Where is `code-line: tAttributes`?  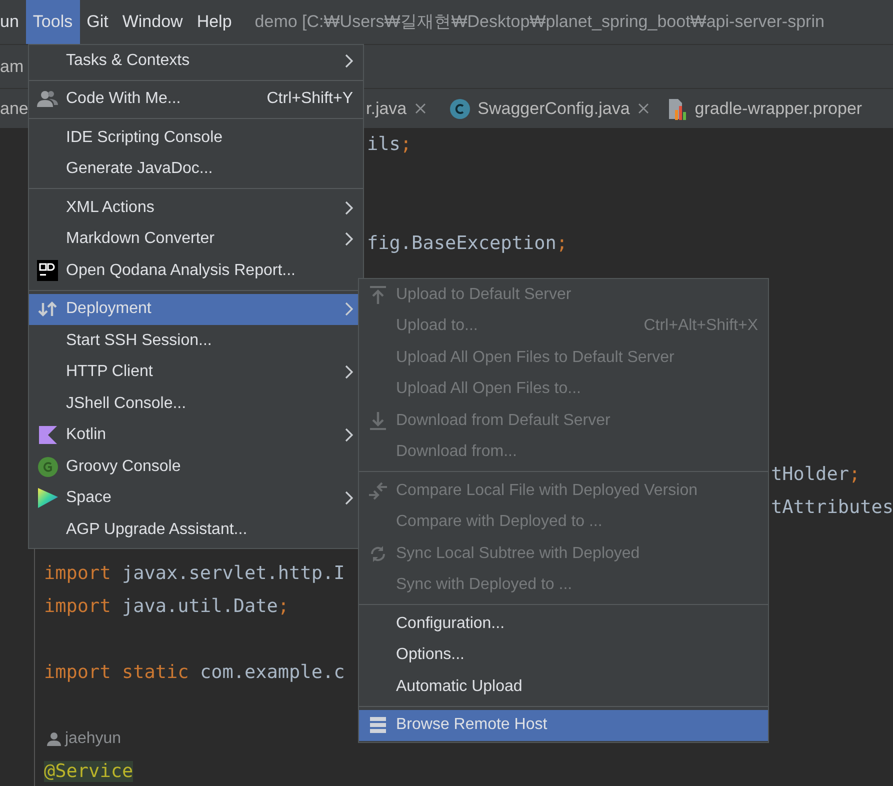
code-line: tAttributes is located at coordinates (832, 508).